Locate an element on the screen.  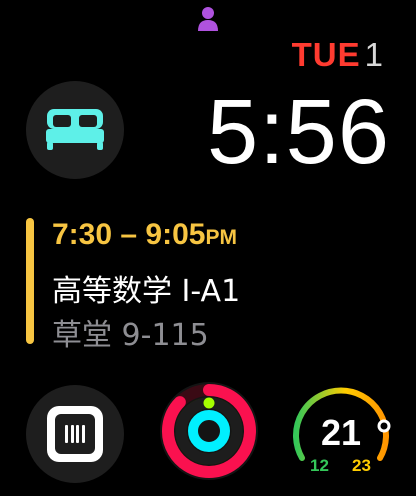
calendar-icon is located at coordinates (75, 434).